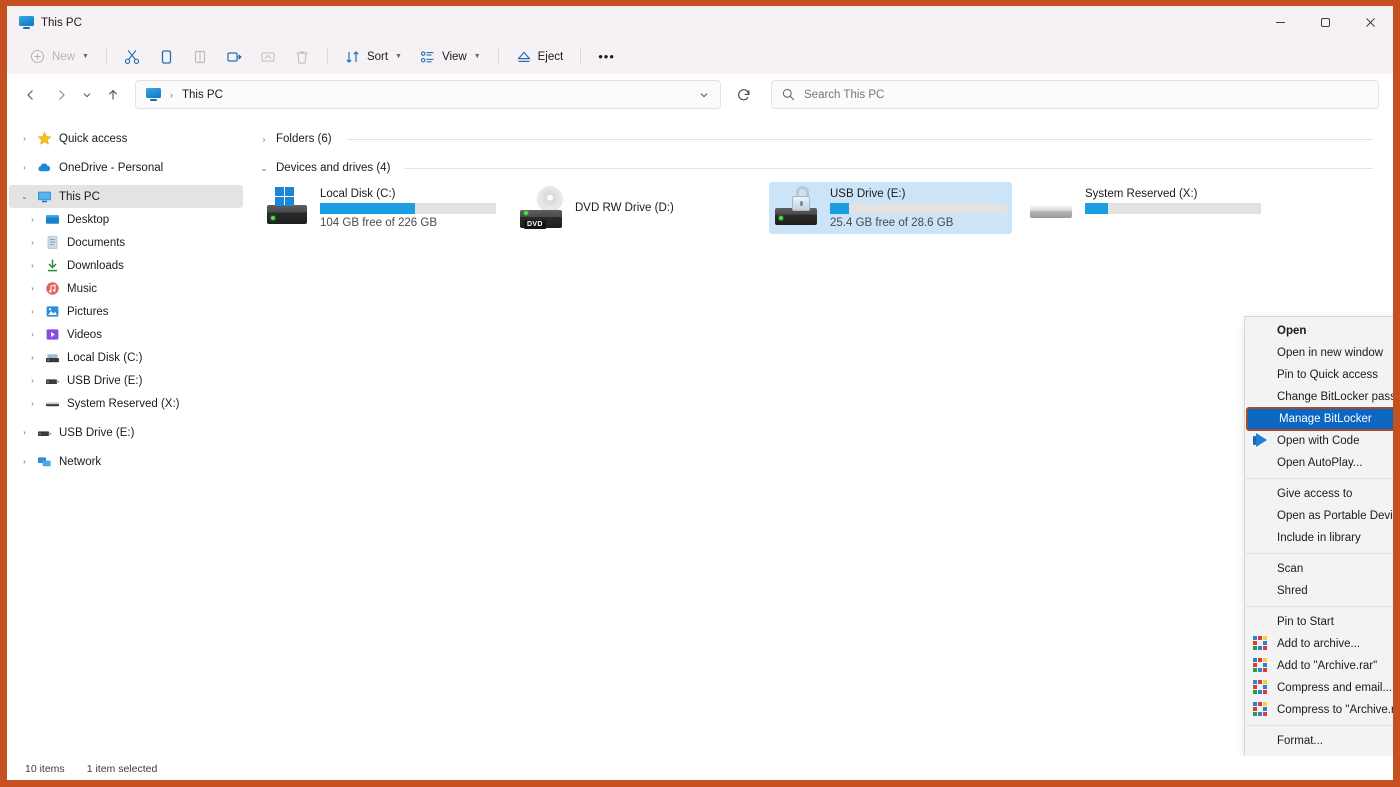  Describe the element at coordinates (126, 242) in the screenshot. I see `sidebar-item-documents: › Documents` at that location.